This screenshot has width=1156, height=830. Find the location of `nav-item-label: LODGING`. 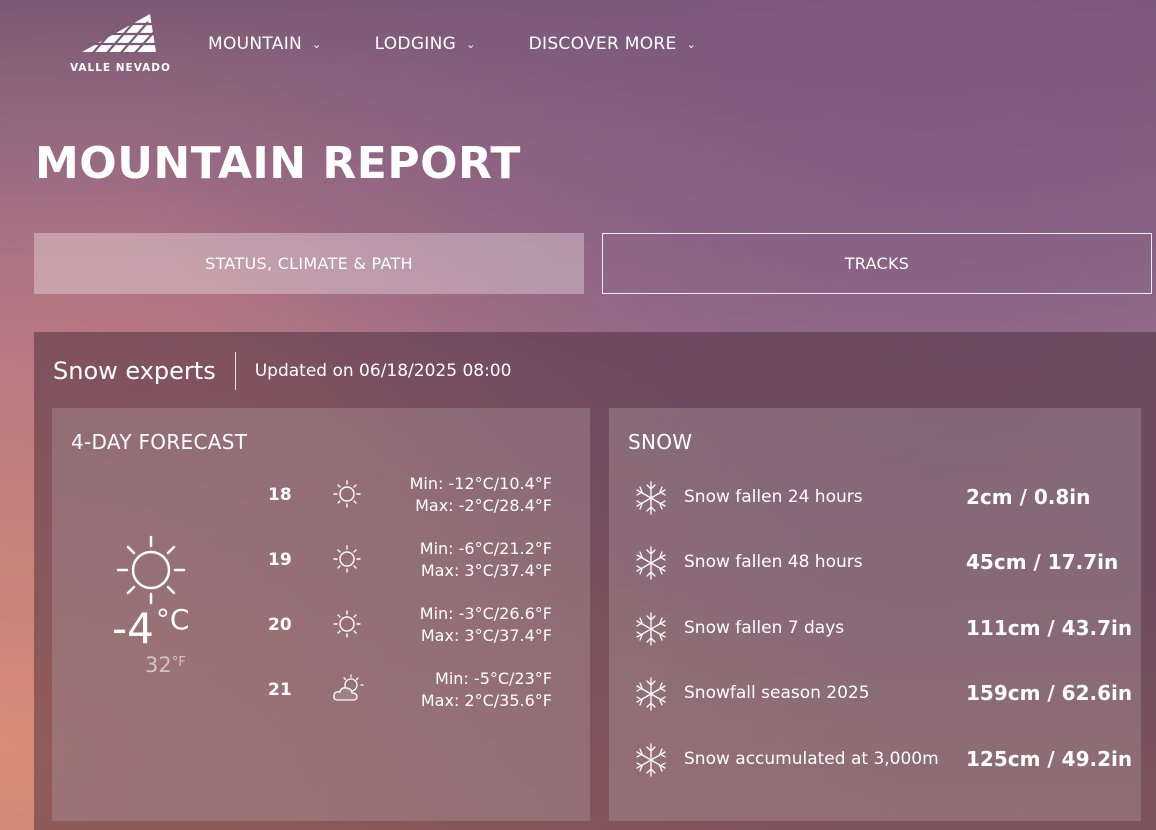

nav-item-label: LODGING is located at coordinates (415, 44).